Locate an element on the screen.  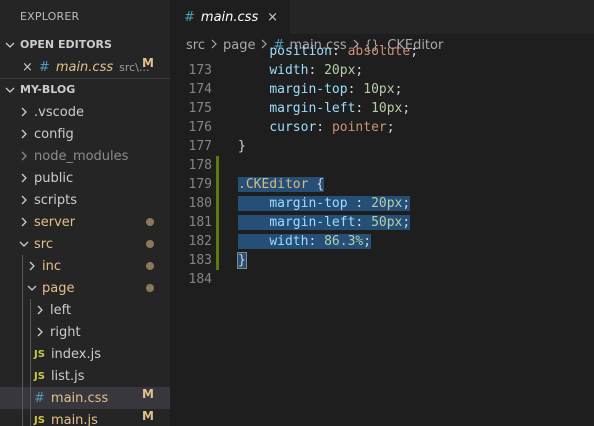
tree-item-label: node_modules is located at coordinates (81, 156).